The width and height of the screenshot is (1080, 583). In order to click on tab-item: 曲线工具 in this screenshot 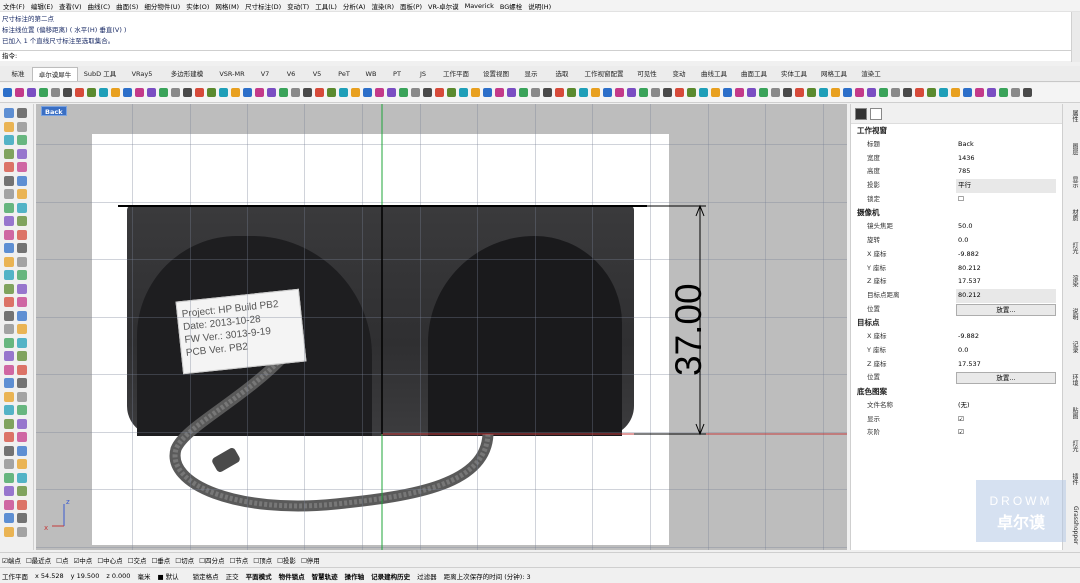, I will do `click(714, 74)`.